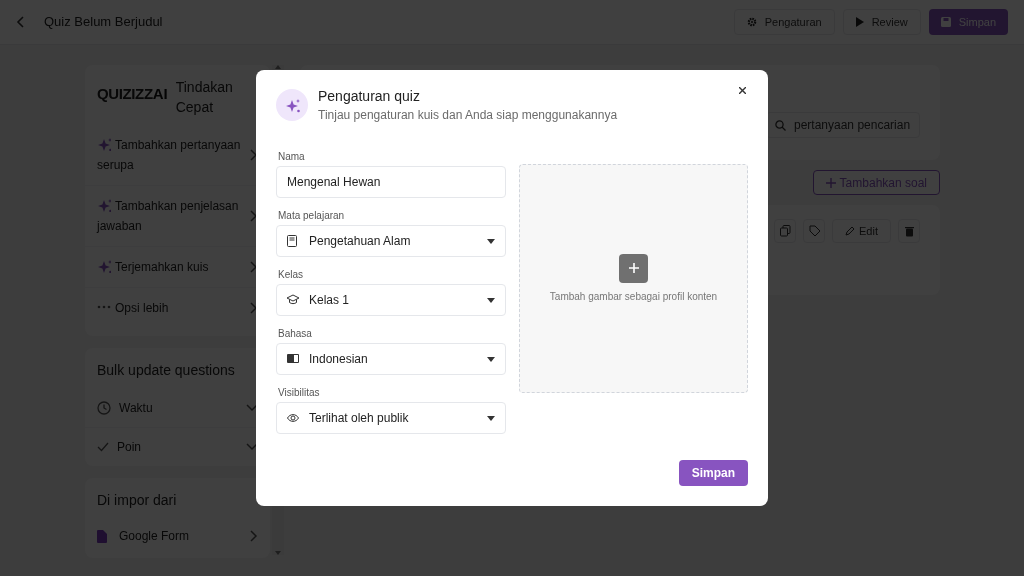 Image resolution: width=1024 pixels, height=576 pixels. I want to click on image-dropzone: Tambah gambar sebagai profil konten, so click(633, 278).